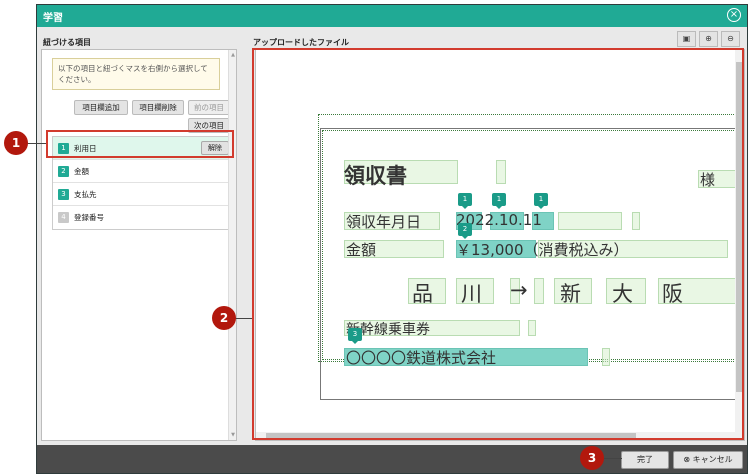  What do you see at coordinates (53, 18) in the screenshot?
I see `dialog-title: 学習` at bounding box center [53, 18].